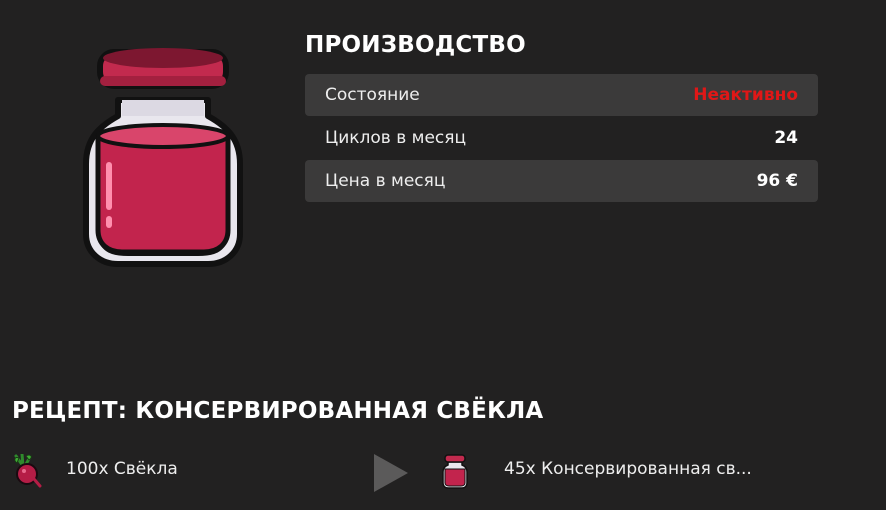 The height and width of the screenshot is (510, 886). Describe the element at coordinates (745, 95) in the screenshot. I see `status-value: Неактивно` at that location.